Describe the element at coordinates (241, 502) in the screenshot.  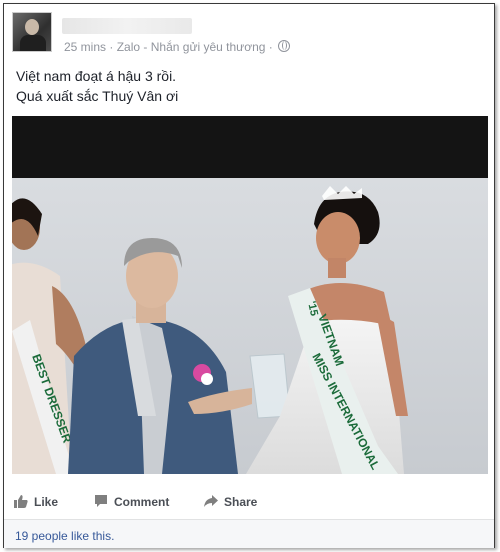
I see `share-label: Share` at that location.